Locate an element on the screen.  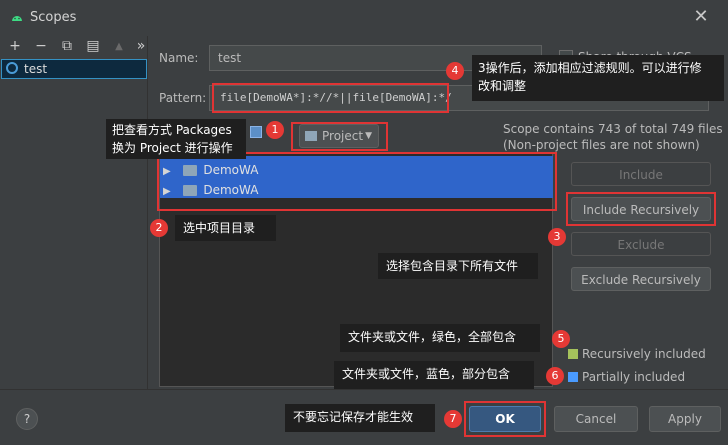
callout-badge-1: 1 is located at coordinates (275, 130).